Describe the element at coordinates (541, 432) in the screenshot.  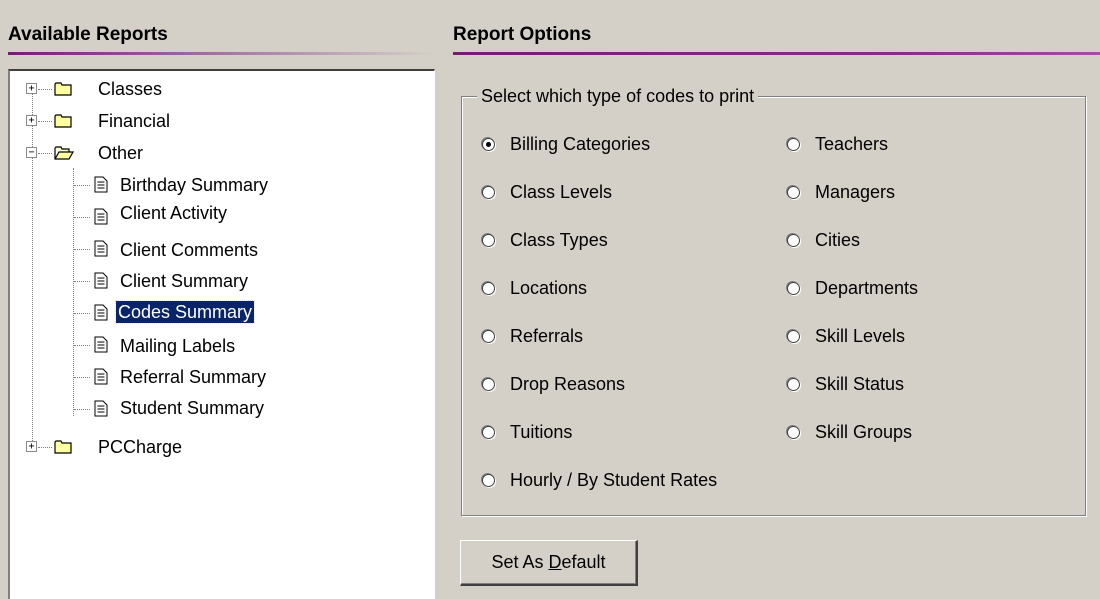
I see `radio-label: Tuitions` at that location.